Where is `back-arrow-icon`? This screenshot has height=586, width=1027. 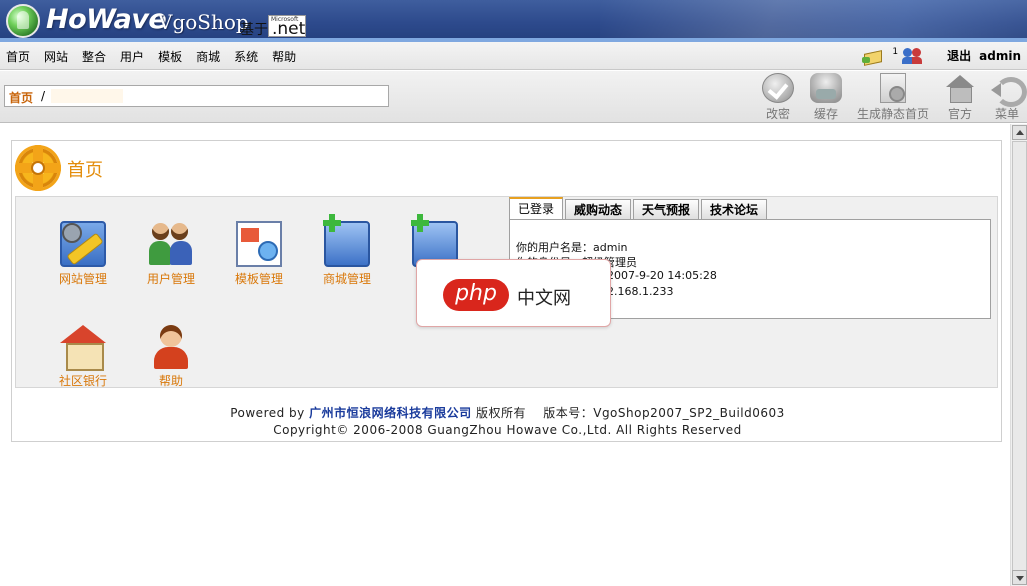 back-arrow-icon is located at coordinates (1009, 90).